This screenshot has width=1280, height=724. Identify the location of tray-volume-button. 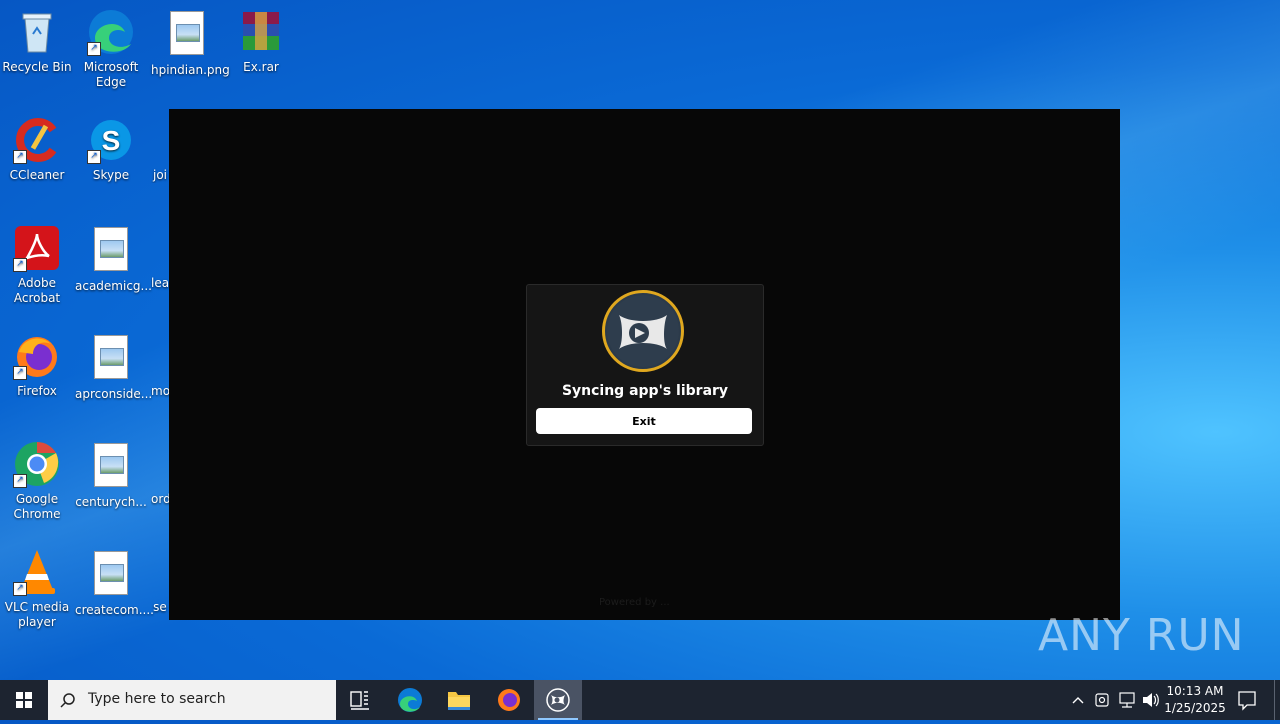
(1151, 700).